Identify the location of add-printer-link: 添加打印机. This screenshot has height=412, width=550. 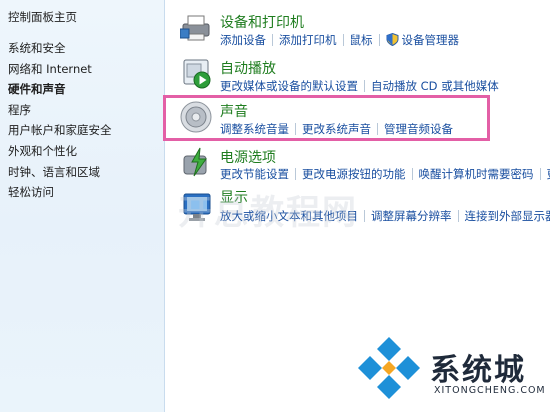
(308, 40).